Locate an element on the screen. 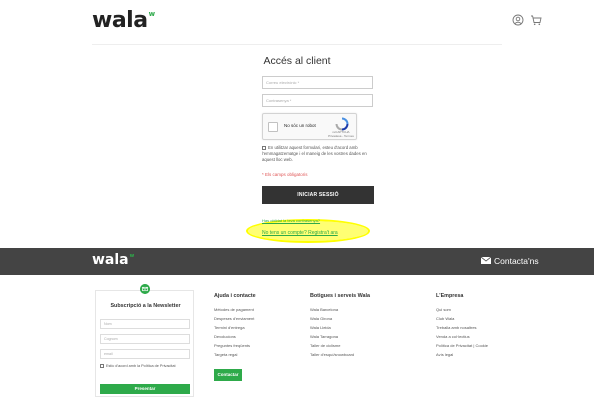 The height and width of the screenshot is (397, 594). required-fields-note: * Els camps obligatoris is located at coordinates (285, 174).